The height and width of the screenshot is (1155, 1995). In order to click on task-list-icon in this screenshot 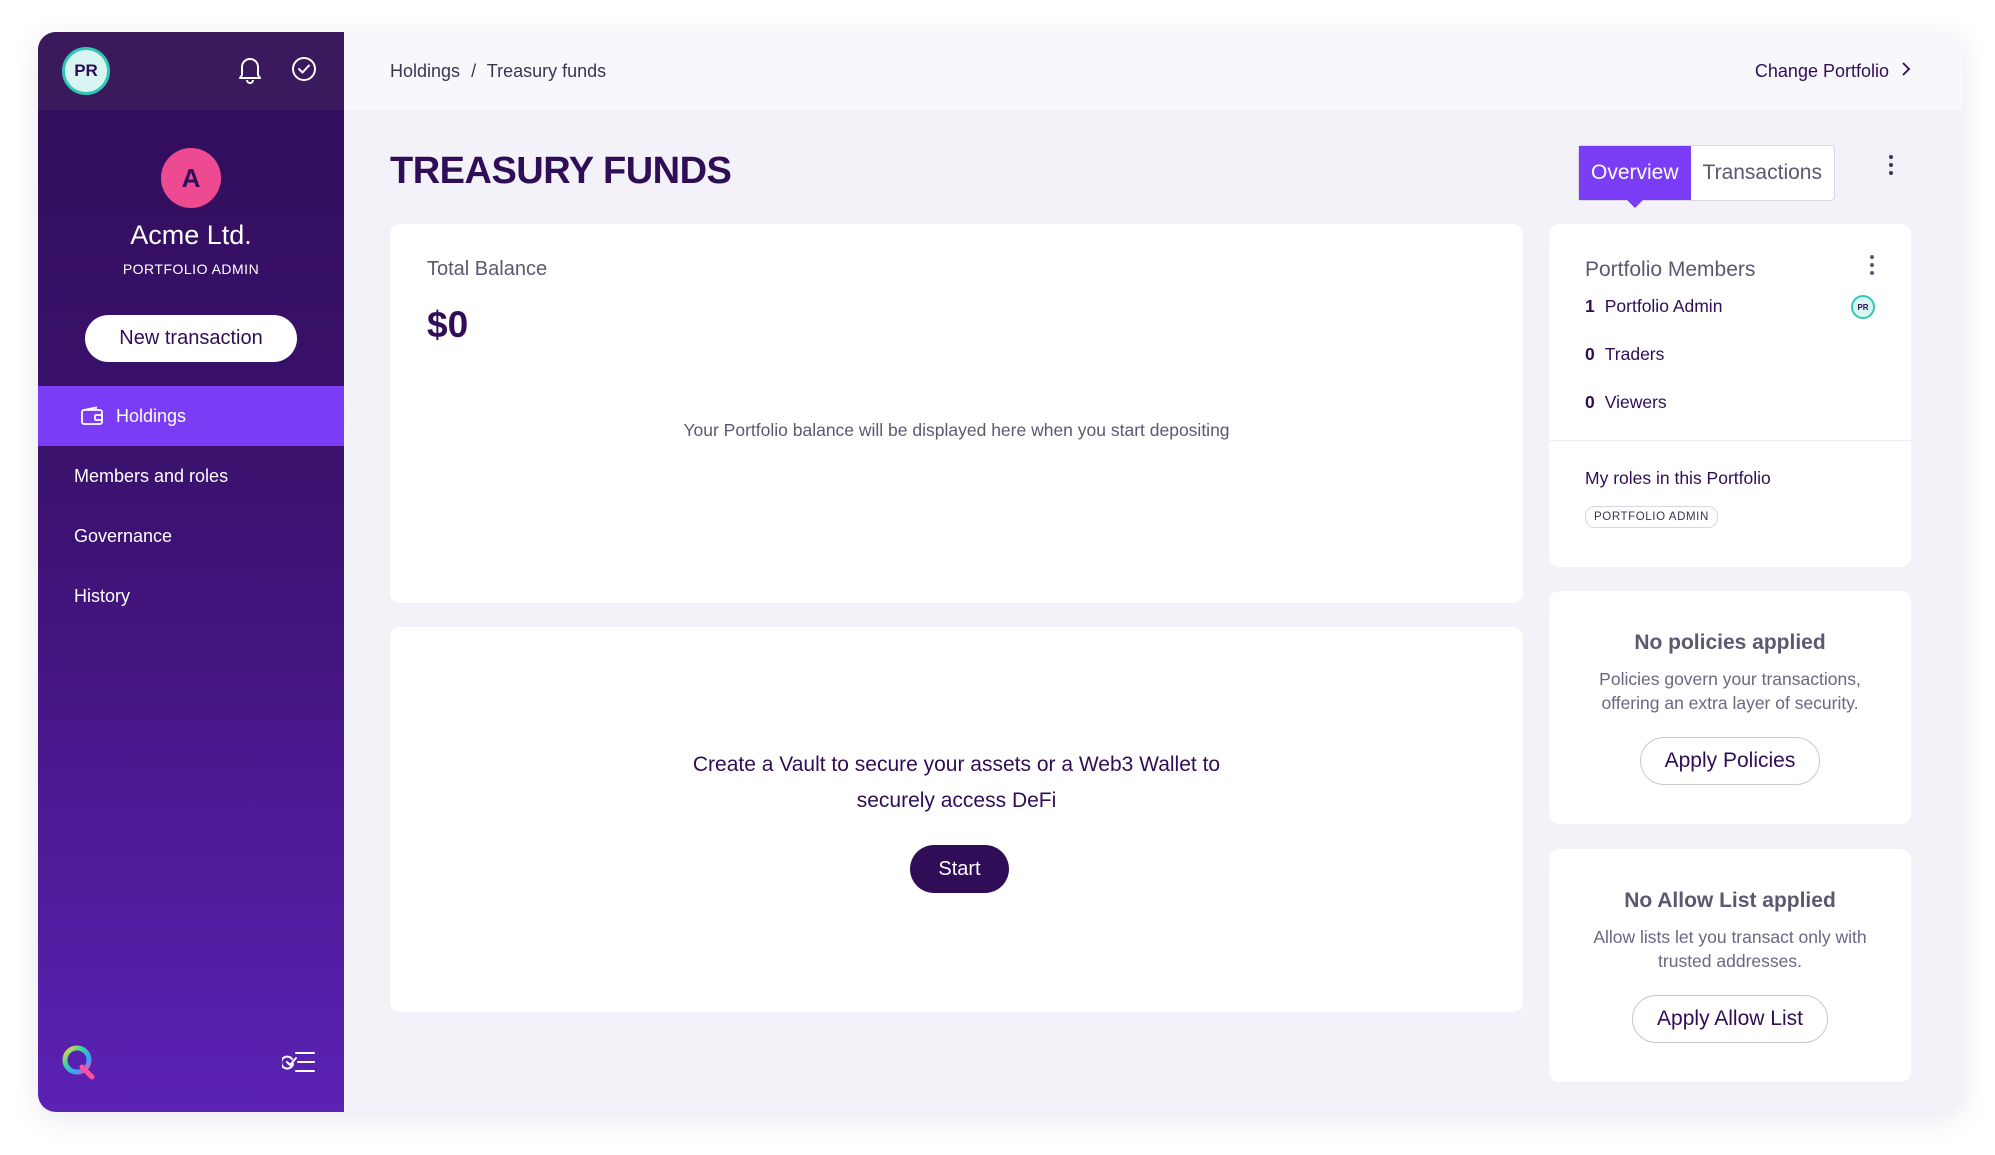, I will do `click(298, 1064)`.